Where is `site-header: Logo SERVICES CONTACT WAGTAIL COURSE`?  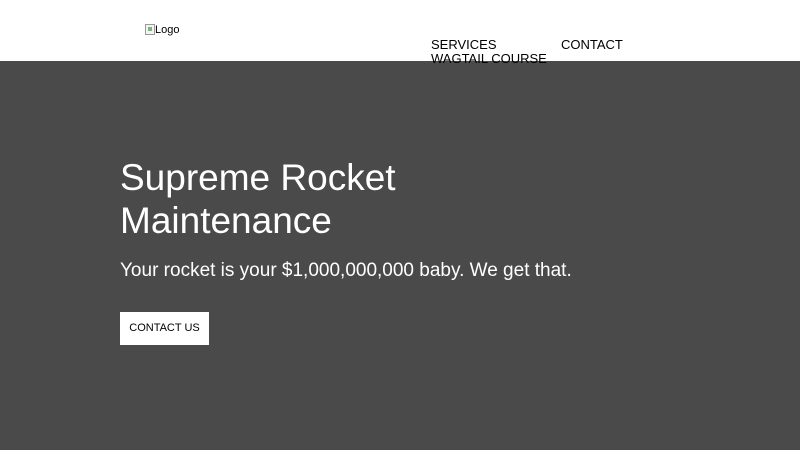
site-header: Logo SERVICES CONTACT WAGTAIL COURSE is located at coordinates (400, 33).